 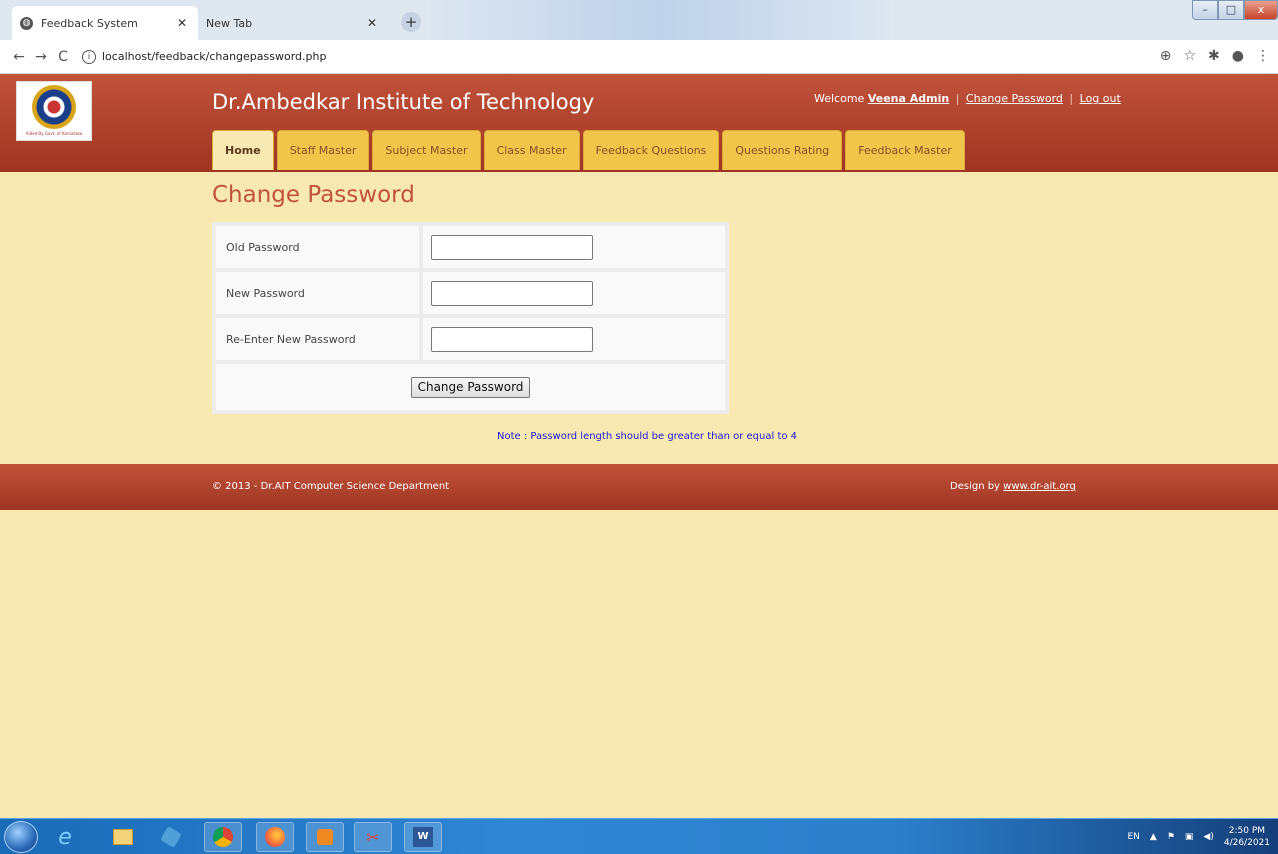 What do you see at coordinates (1100, 98) in the screenshot?
I see `logout-link: Log out` at bounding box center [1100, 98].